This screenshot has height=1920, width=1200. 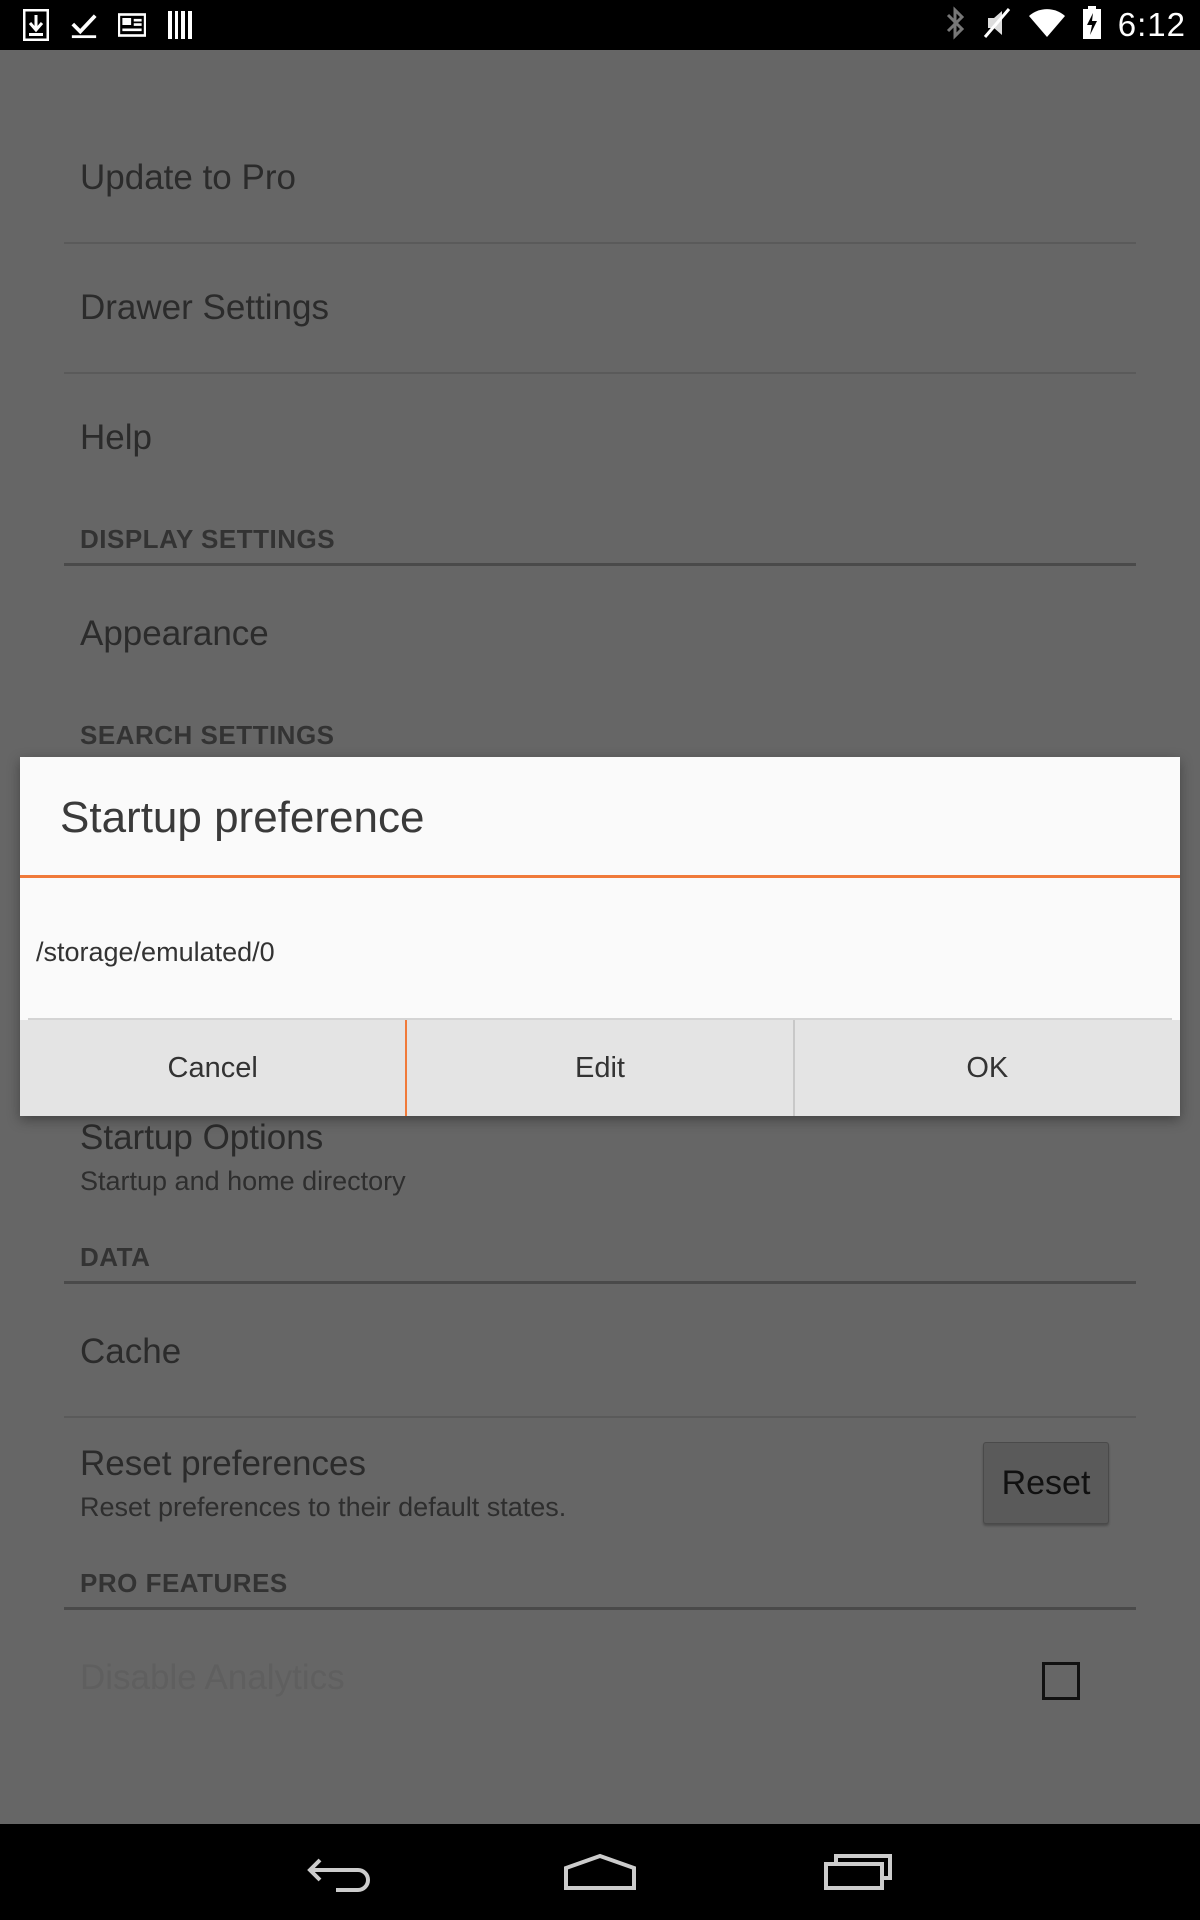 What do you see at coordinates (108, 25) in the screenshot?
I see `notification-icons` at bounding box center [108, 25].